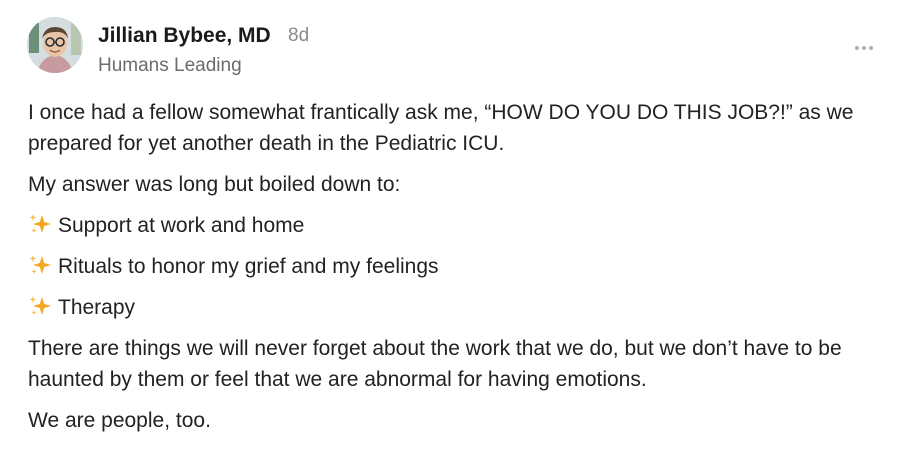  What do you see at coordinates (119, 420) in the screenshot?
I see `post-paragraph: We are people, too.` at bounding box center [119, 420].